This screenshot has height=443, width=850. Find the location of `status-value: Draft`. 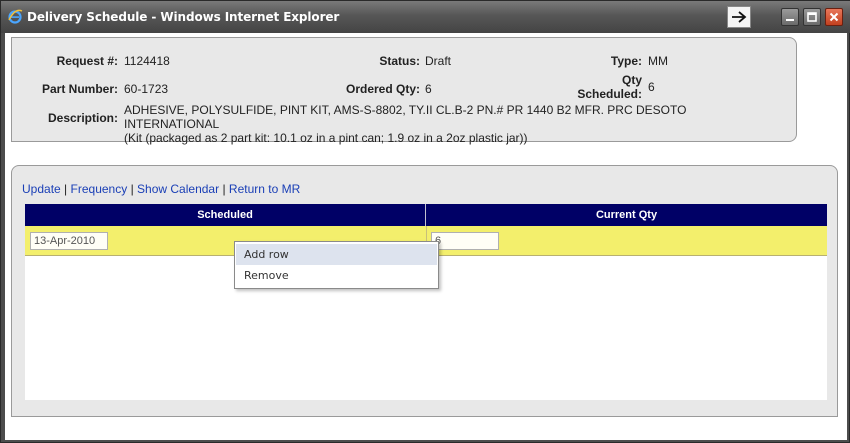

status-value: Draft is located at coordinates (438, 61).